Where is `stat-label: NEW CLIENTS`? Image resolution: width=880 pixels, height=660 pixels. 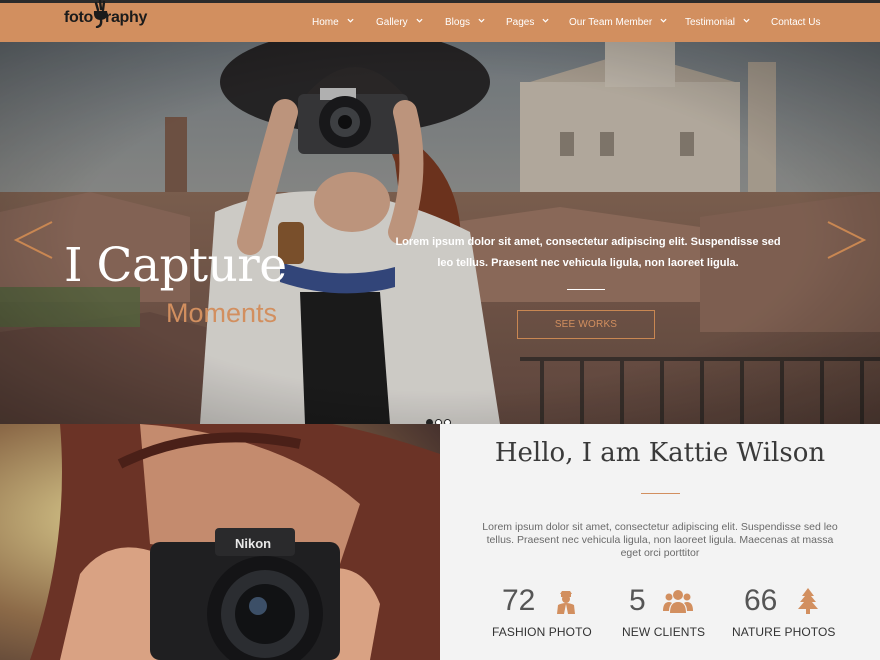
stat-label: NEW CLIENTS is located at coordinates (664, 632).